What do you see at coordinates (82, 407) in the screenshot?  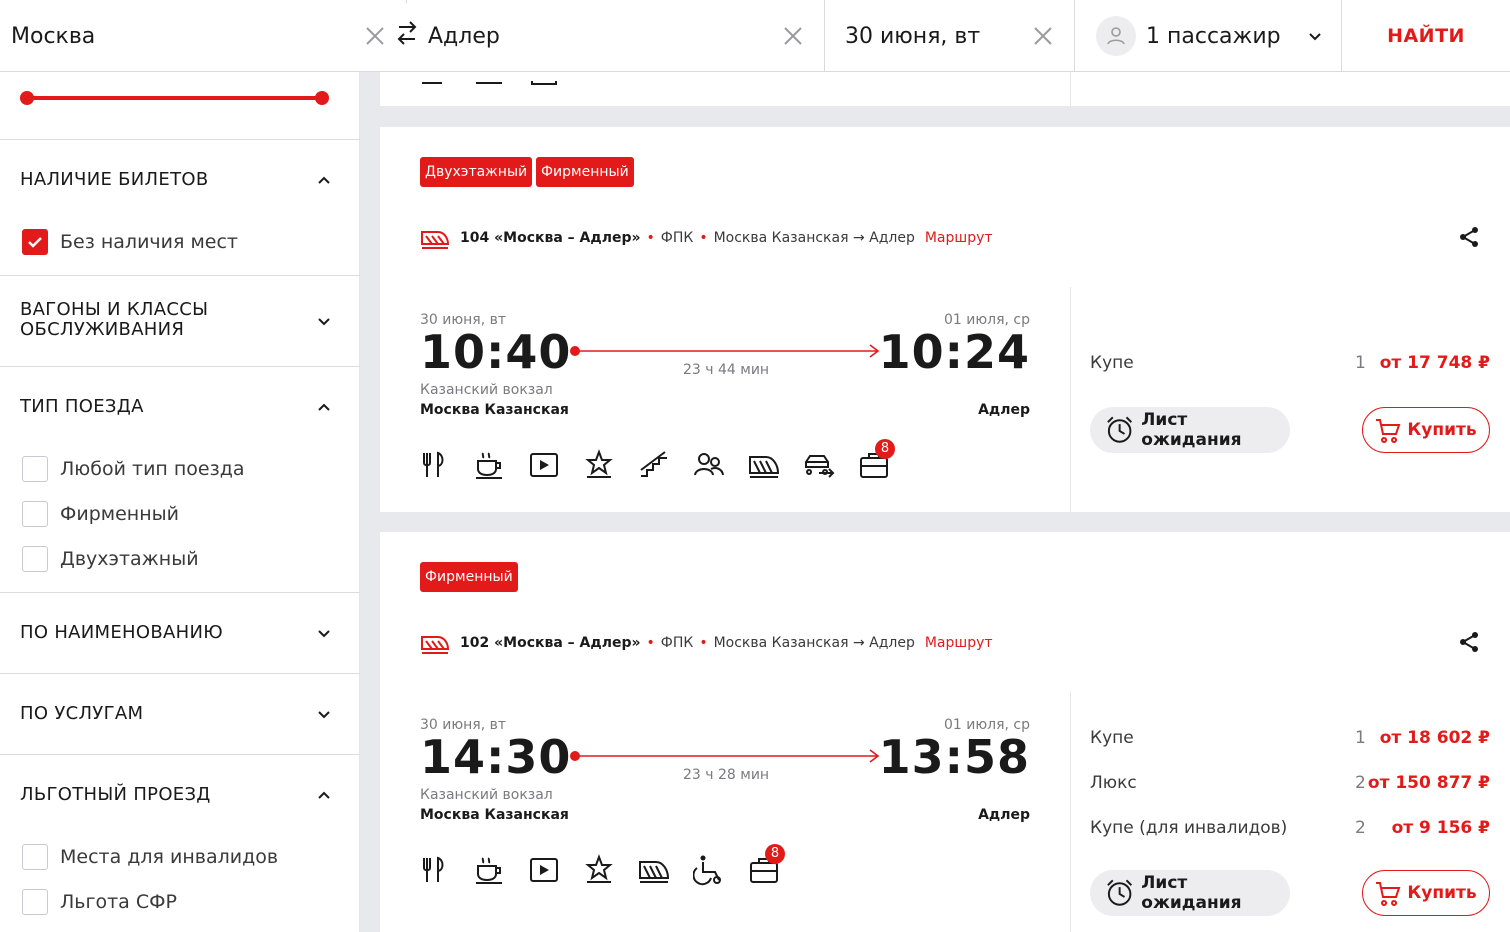 I see `filter-train-type-title: ТИП ПОЕЗДА` at bounding box center [82, 407].